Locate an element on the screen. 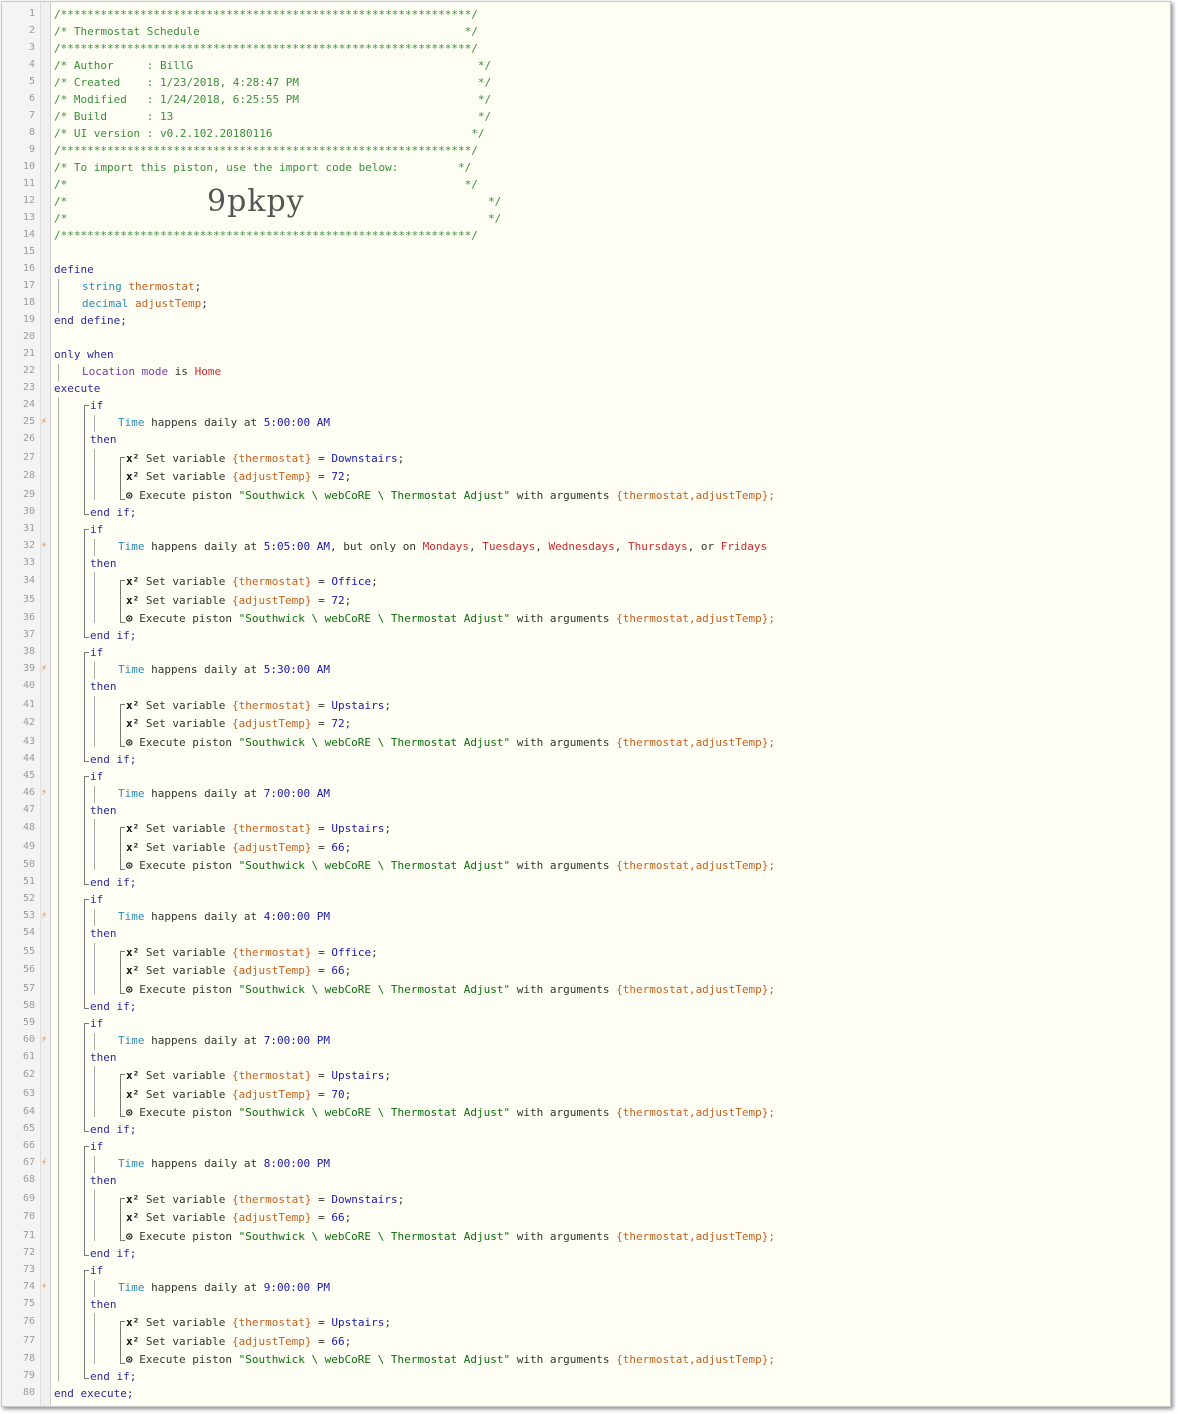 This screenshot has height=1414, width=1178. trigger-condition: Time happens daily at 4:00:00 PM is located at coordinates (224, 917).